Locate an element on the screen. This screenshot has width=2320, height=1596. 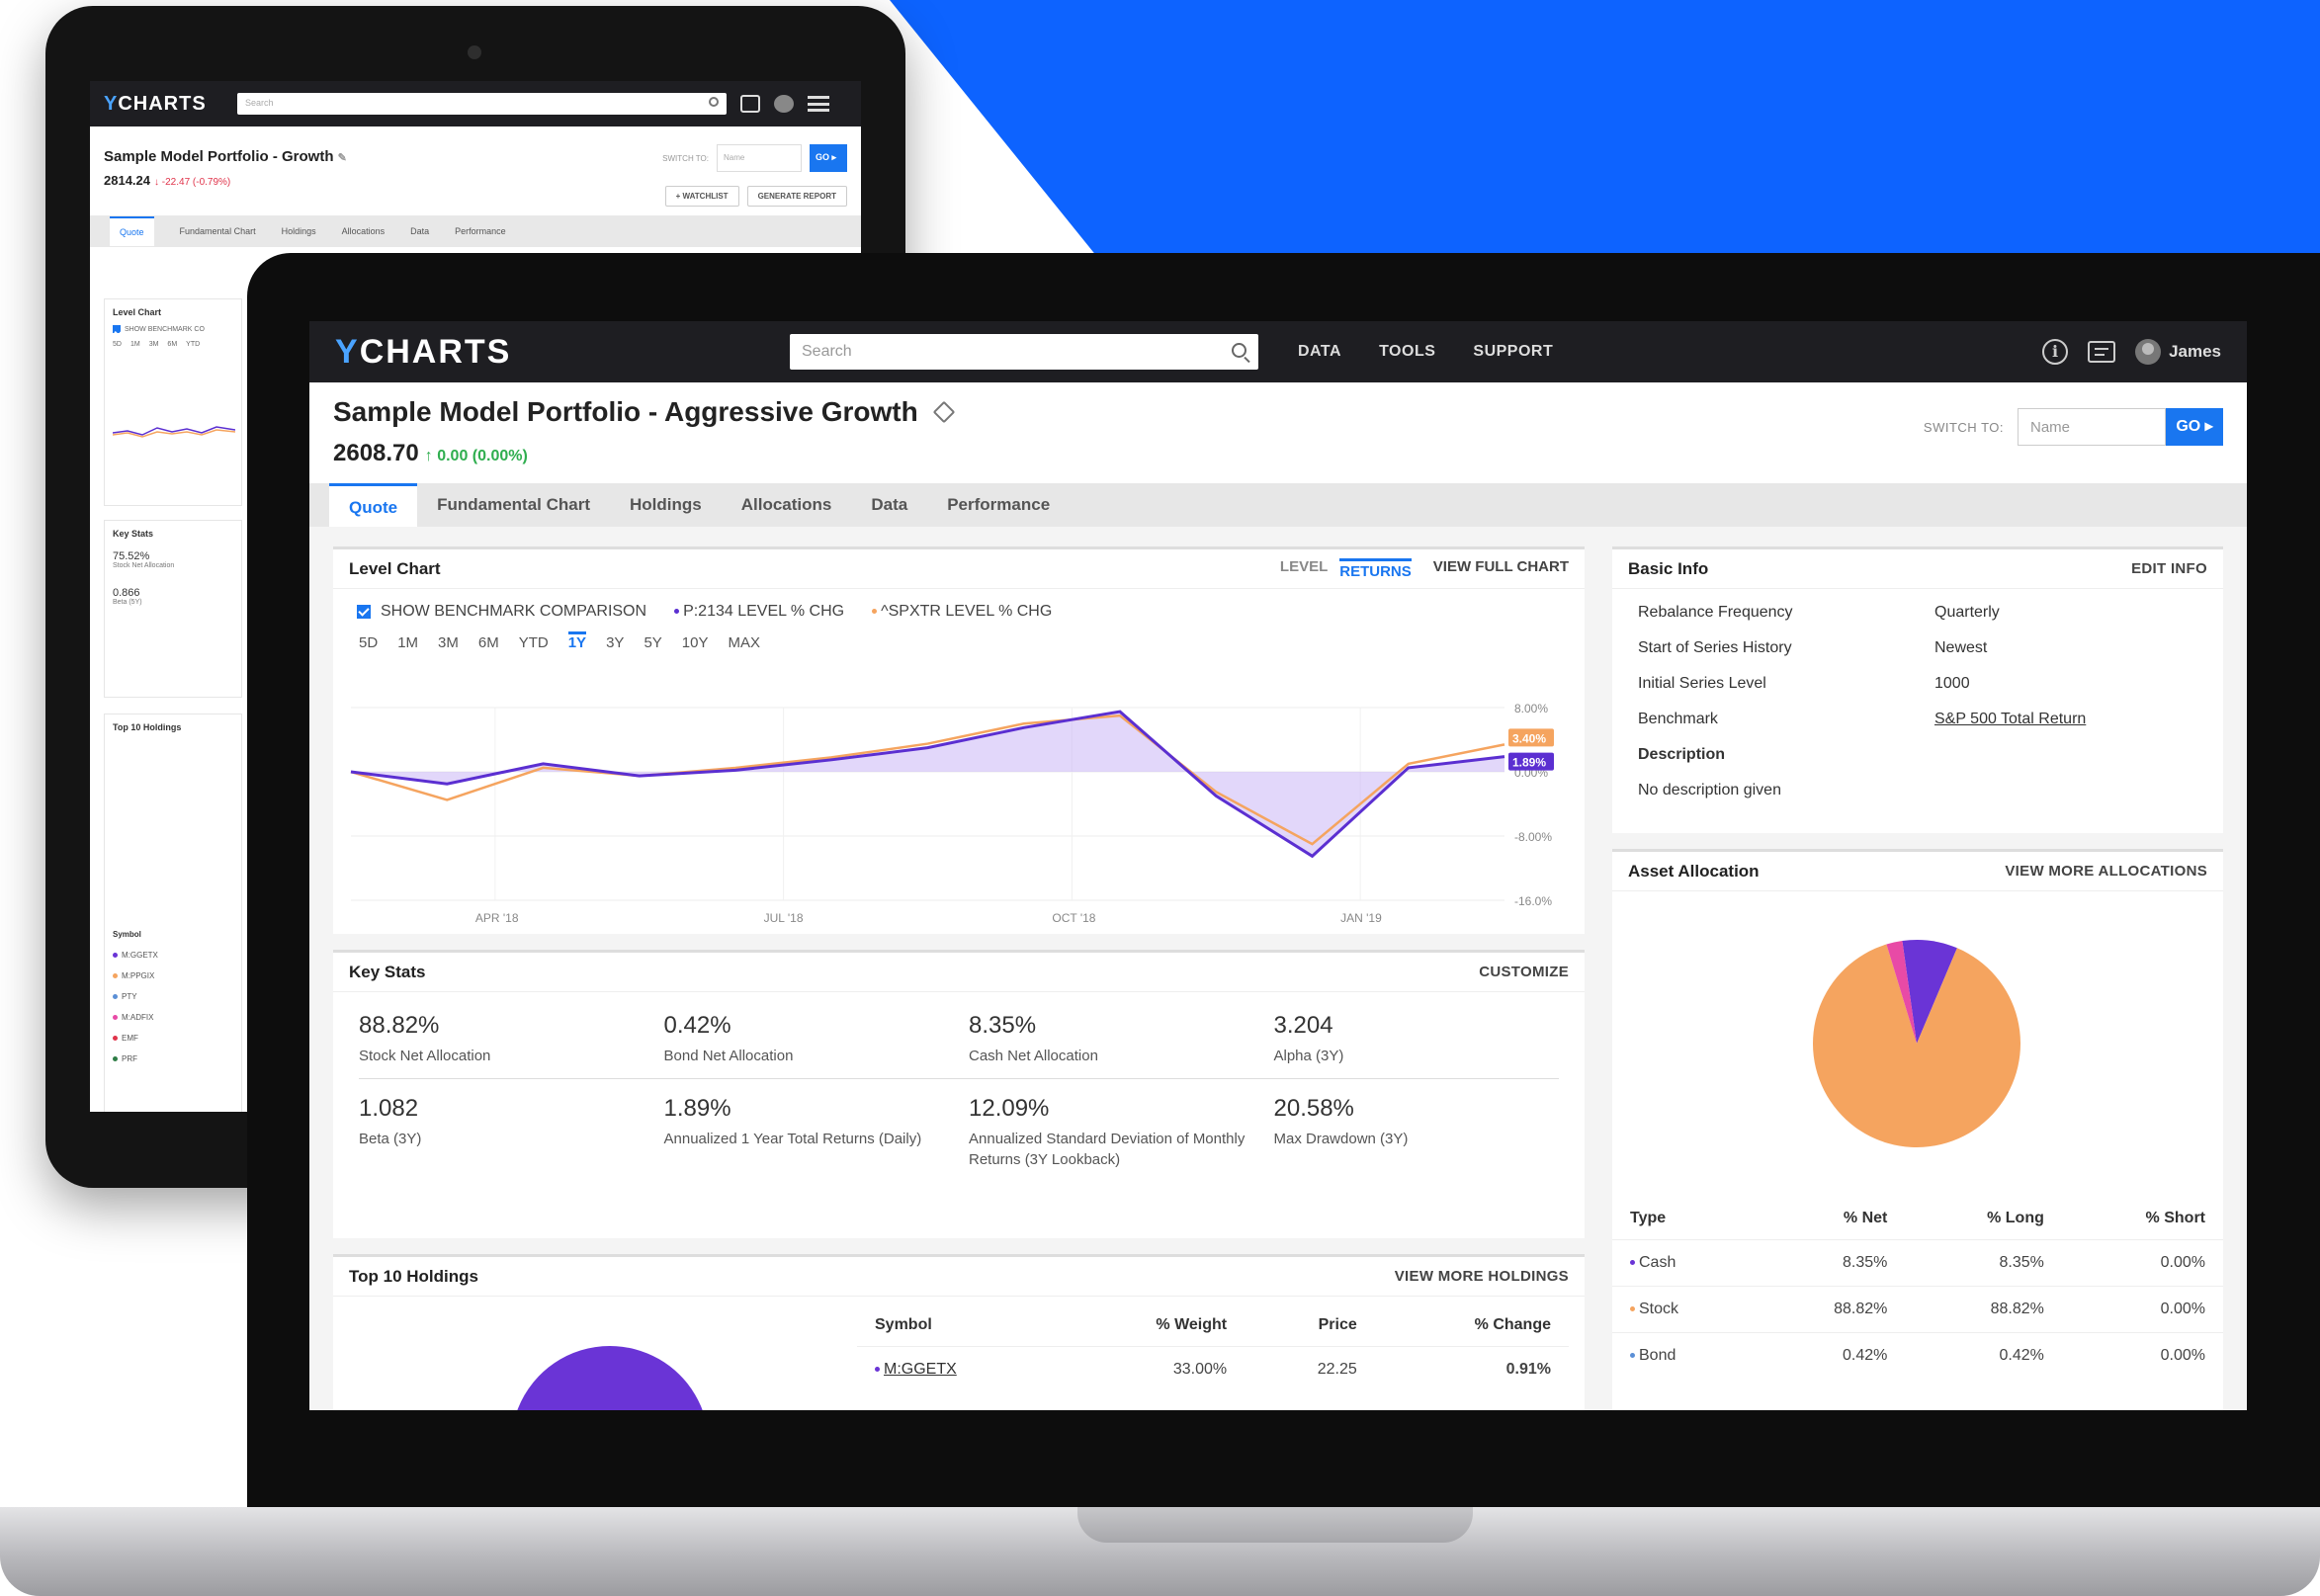
col-change: % Change is located at coordinates (1472, 1325).